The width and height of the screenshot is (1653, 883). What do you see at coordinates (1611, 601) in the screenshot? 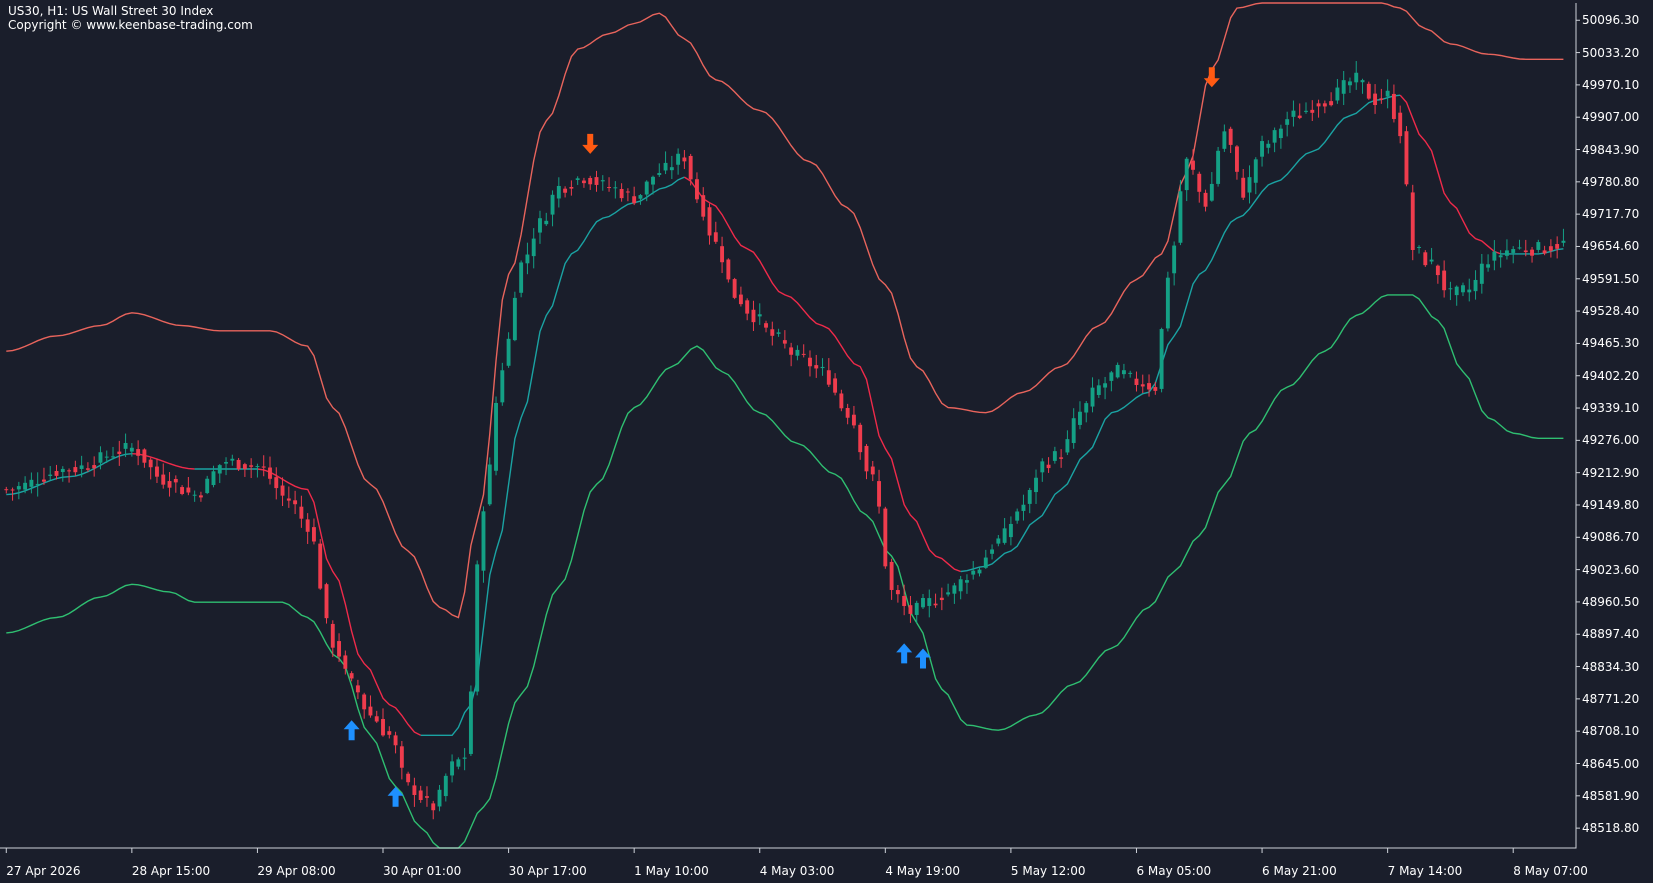
I see `price-label: 48960.50` at bounding box center [1611, 601].